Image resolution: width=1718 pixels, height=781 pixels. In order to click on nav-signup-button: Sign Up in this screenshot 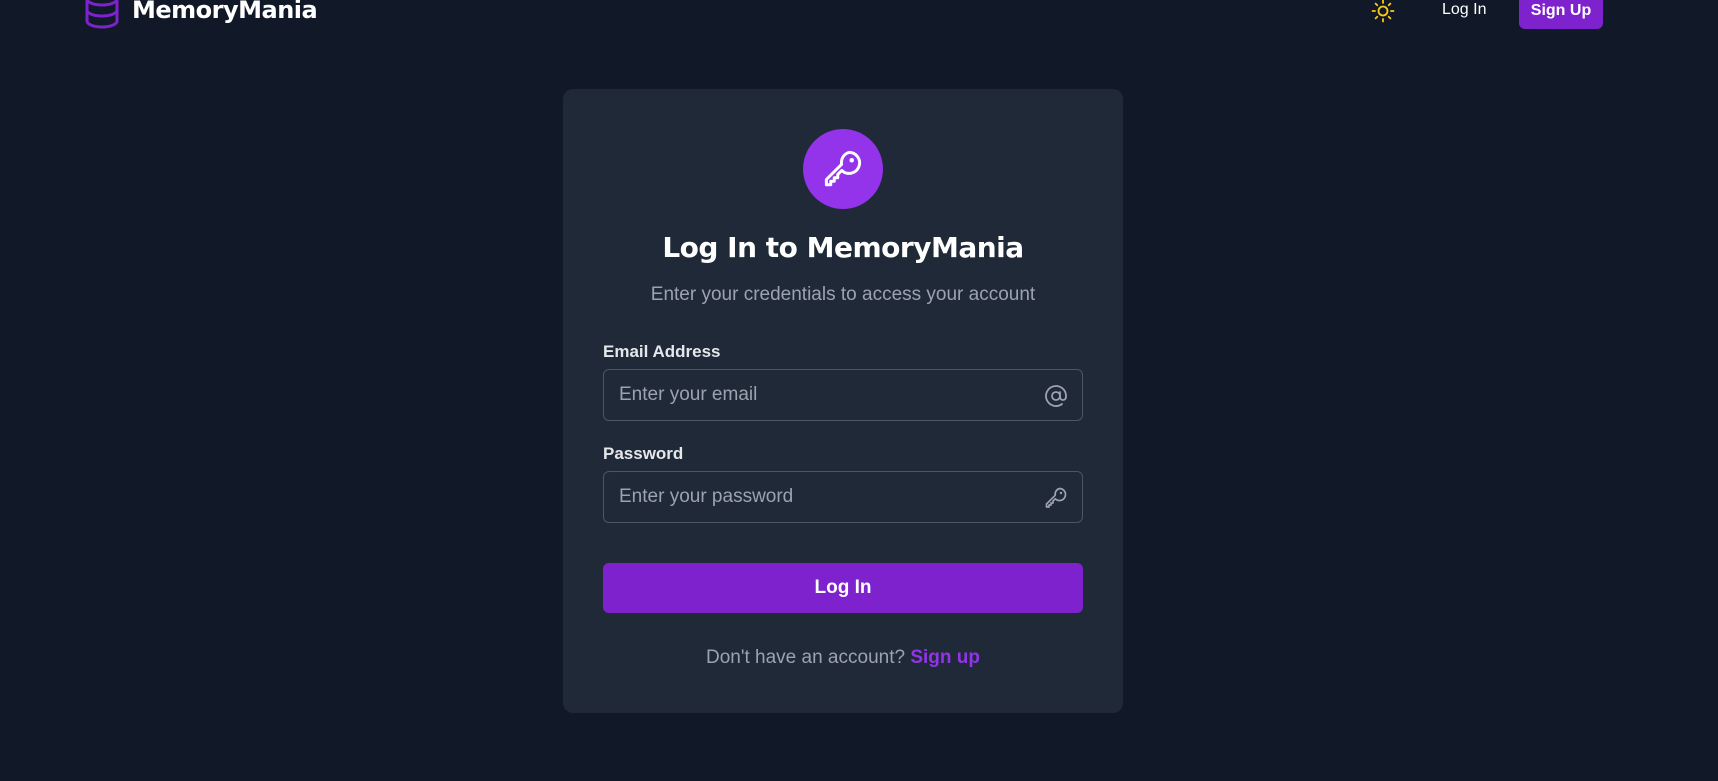, I will do `click(1561, 14)`.